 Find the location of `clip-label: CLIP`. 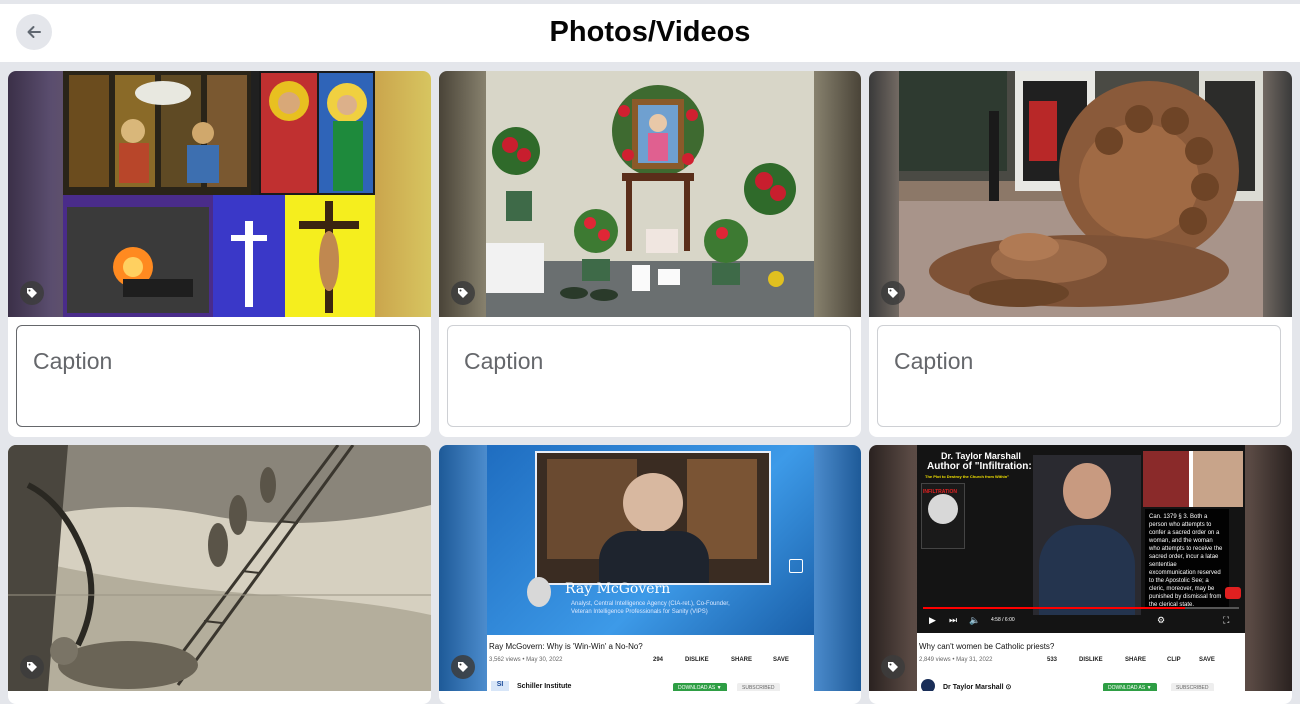

clip-label: CLIP is located at coordinates (1174, 660).